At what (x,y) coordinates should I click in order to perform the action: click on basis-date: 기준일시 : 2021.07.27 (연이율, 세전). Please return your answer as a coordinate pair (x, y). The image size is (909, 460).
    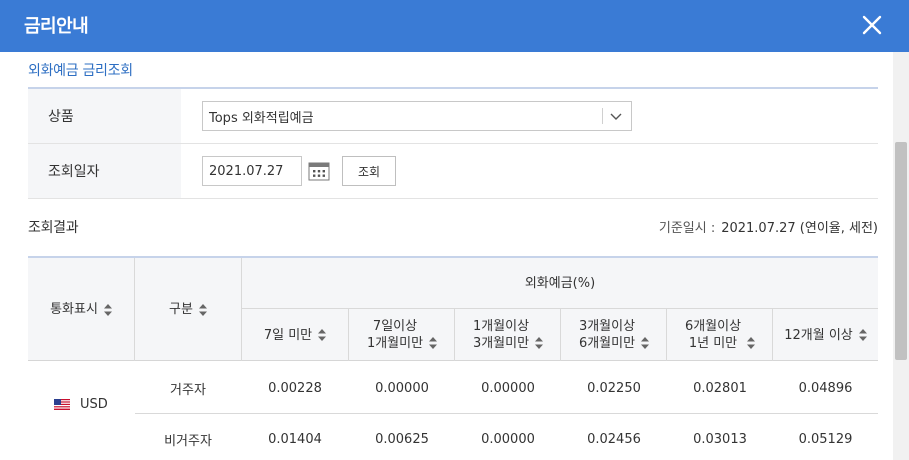
    Looking at the image, I should click on (768, 226).